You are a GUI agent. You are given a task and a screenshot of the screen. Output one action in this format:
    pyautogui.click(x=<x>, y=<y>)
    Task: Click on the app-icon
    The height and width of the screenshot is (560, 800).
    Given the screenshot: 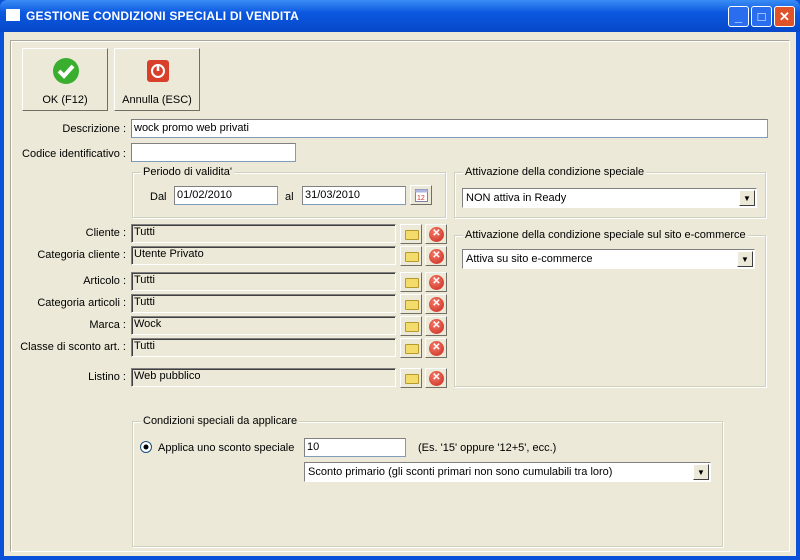 What is the action you would take?
    pyautogui.click(x=13, y=15)
    